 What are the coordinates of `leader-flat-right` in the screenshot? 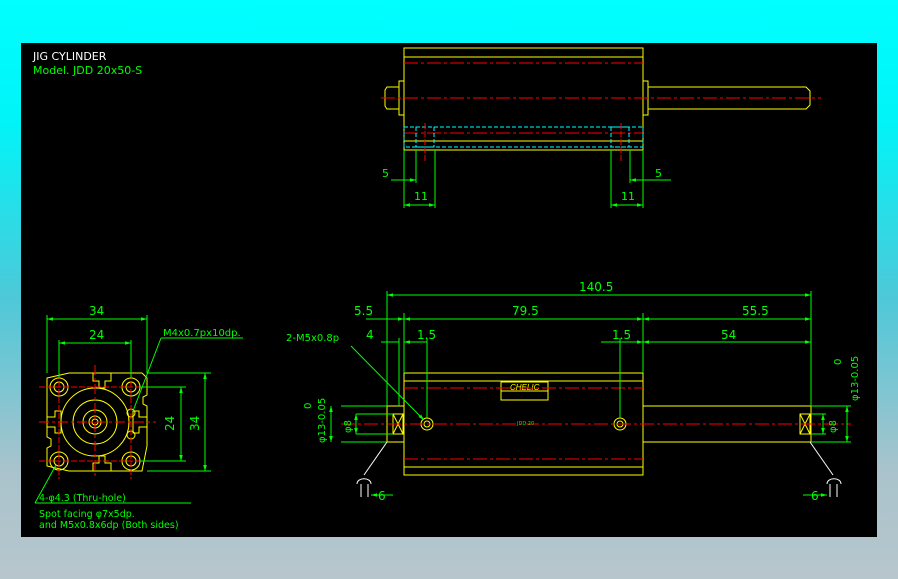 It's located at (821, 458).